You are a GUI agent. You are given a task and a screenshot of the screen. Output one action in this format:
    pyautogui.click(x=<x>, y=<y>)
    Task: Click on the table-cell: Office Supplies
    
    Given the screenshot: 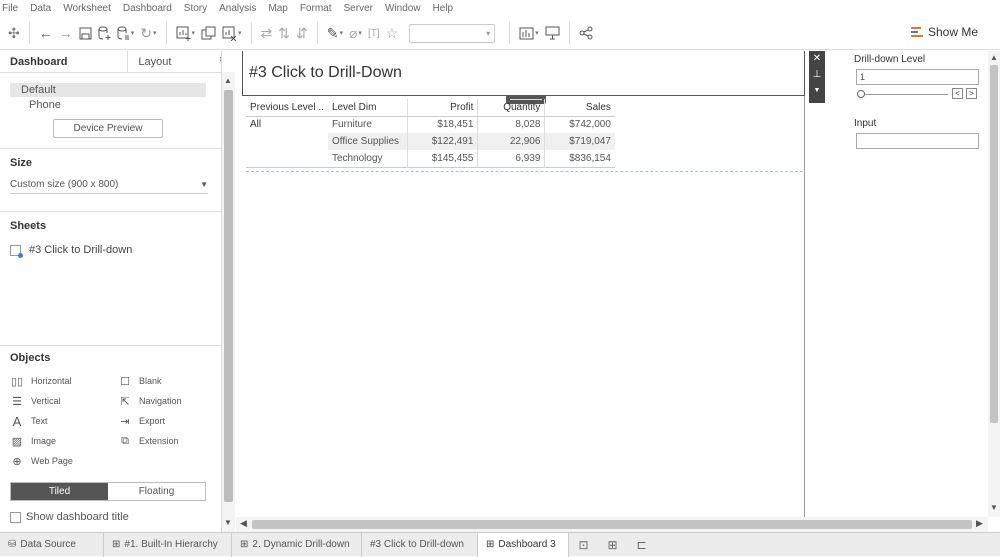 What is the action you would take?
    pyautogui.click(x=367, y=141)
    